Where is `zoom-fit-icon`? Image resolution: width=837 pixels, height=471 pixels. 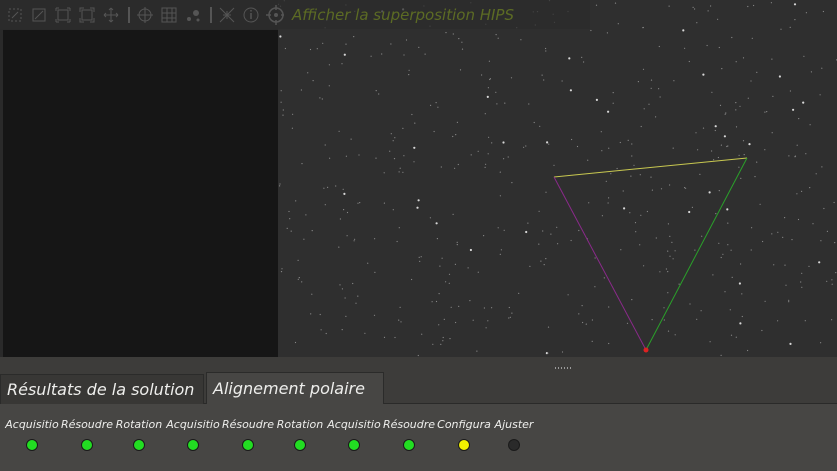
zoom-fit-icon is located at coordinates (87, 15).